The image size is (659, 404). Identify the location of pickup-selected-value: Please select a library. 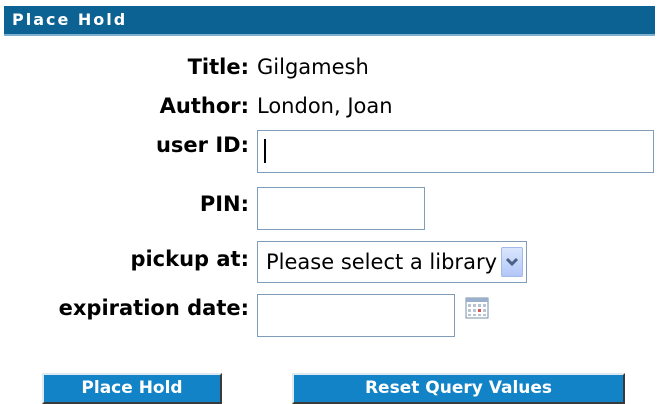
(381, 262).